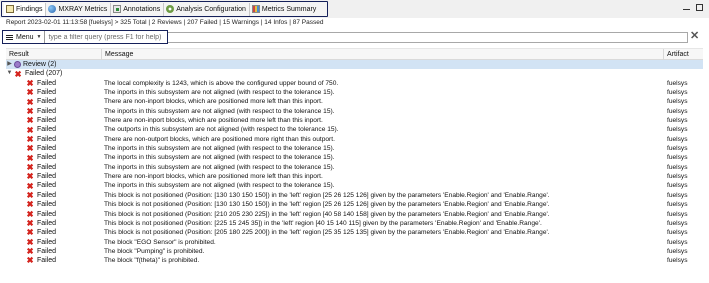 The image size is (709, 283). I want to click on minimize-icon, so click(686, 9).